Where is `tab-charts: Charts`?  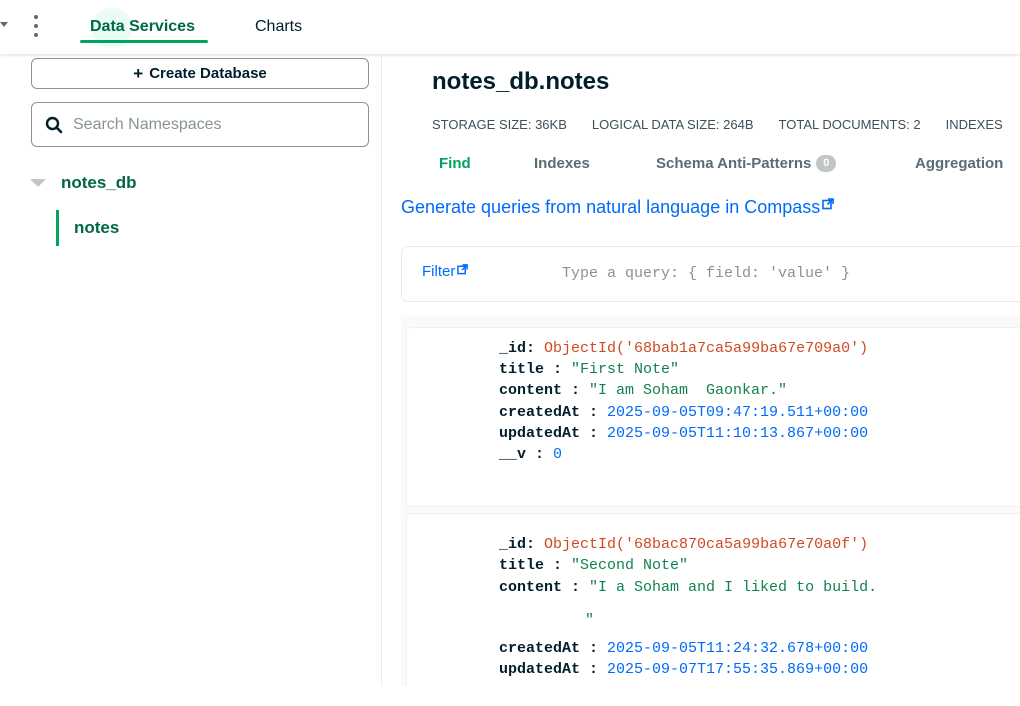 tab-charts: Charts is located at coordinates (278, 27).